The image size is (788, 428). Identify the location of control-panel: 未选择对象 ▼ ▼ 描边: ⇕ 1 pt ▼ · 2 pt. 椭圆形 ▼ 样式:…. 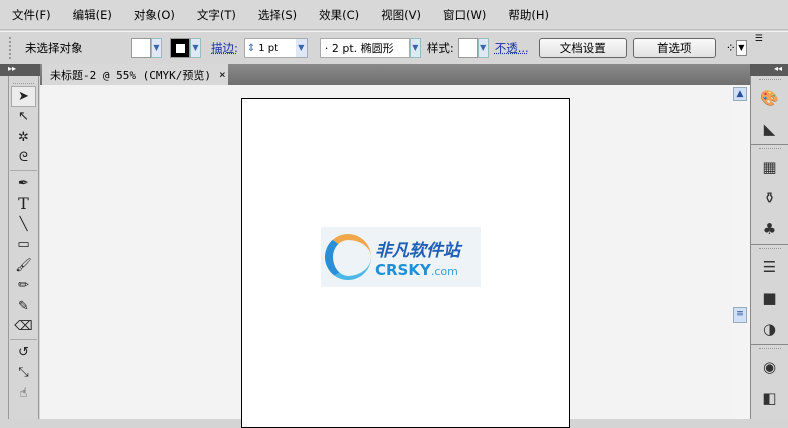
(394, 47).